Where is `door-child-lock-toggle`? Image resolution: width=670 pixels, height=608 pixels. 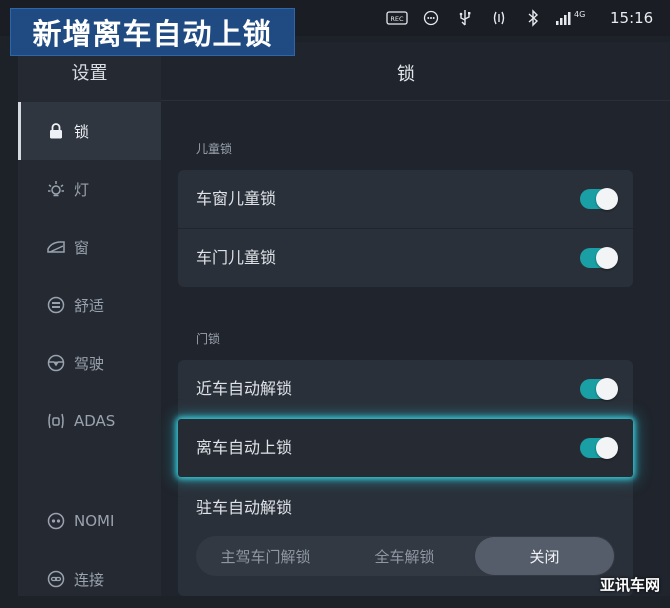 door-child-lock-toggle is located at coordinates (599, 258).